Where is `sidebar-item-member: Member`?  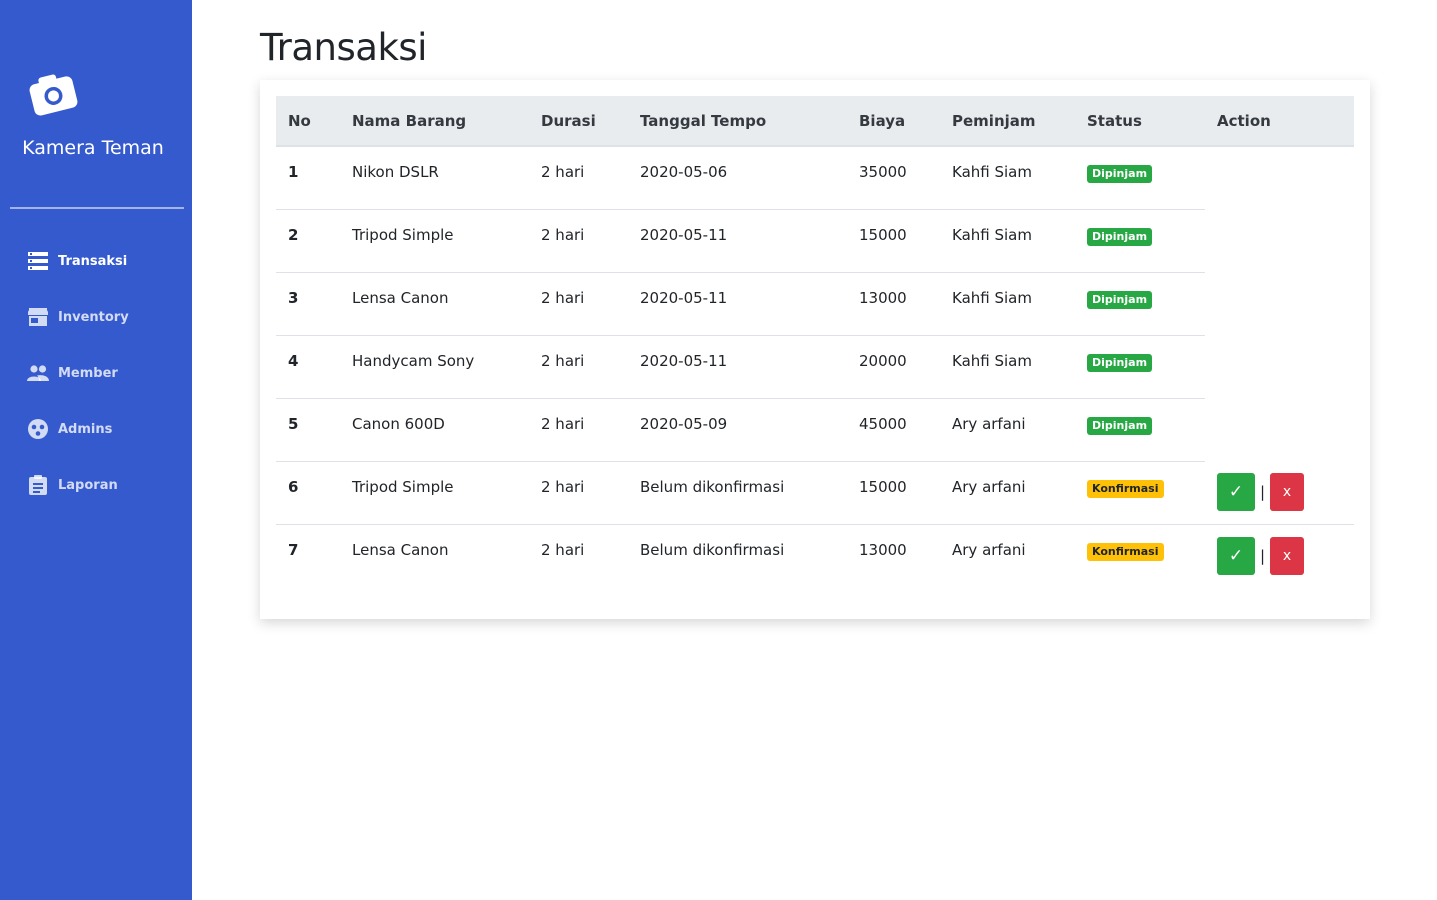
sidebar-item-member: Member is located at coordinates (96, 373).